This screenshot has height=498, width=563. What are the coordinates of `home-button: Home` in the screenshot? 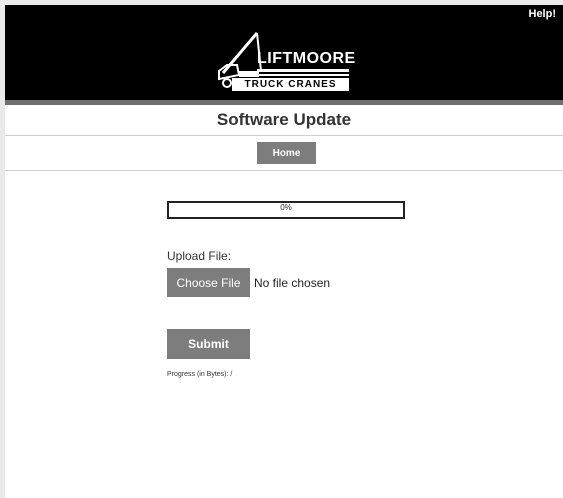 It's located at (286, 153).